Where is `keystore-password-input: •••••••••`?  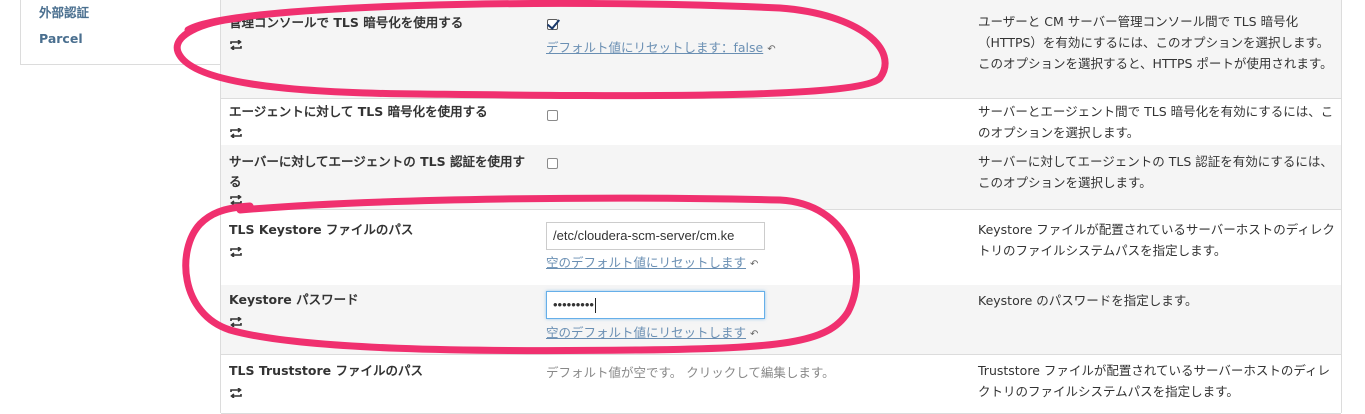 keystore-password-input: ••••••••• is located at coordinates (655, 305).